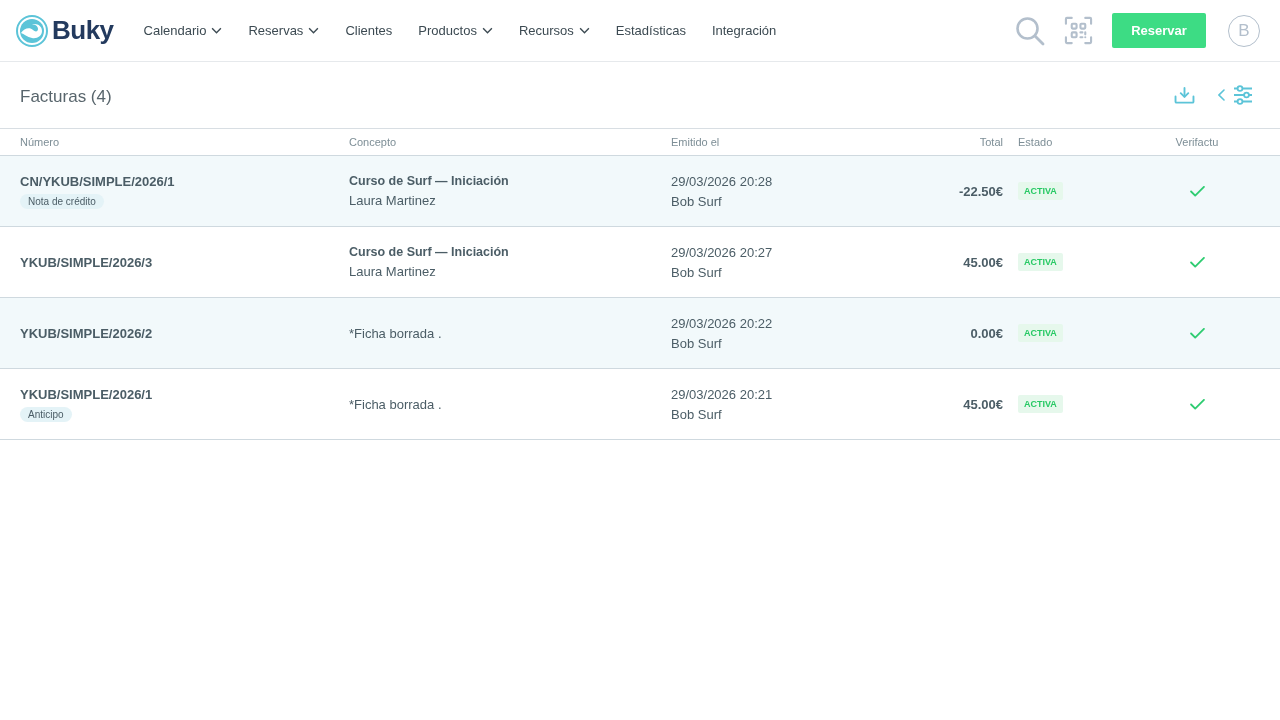  Describe the element at coordinates (97, 181) in the screenshot. I see `invoice-number: CN/YKUB/SIMPLE/2026/1` at that location.